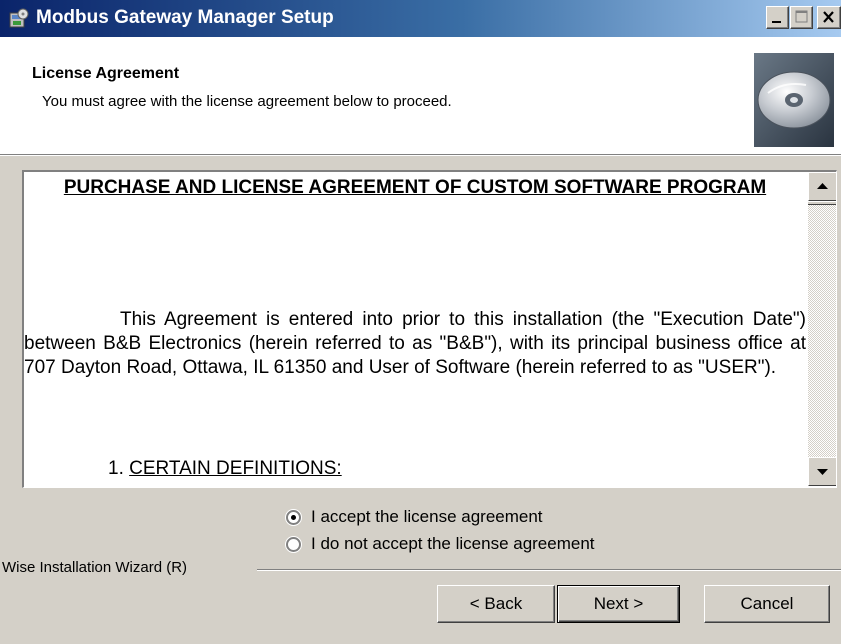 This screenshot has height=644, width=841. What do you see at coordinates (225, 468) in the screenshot?
I see `license-section-heading: 1. CERTAIN DEFINITIONS:` at bounding box center [225, 468].